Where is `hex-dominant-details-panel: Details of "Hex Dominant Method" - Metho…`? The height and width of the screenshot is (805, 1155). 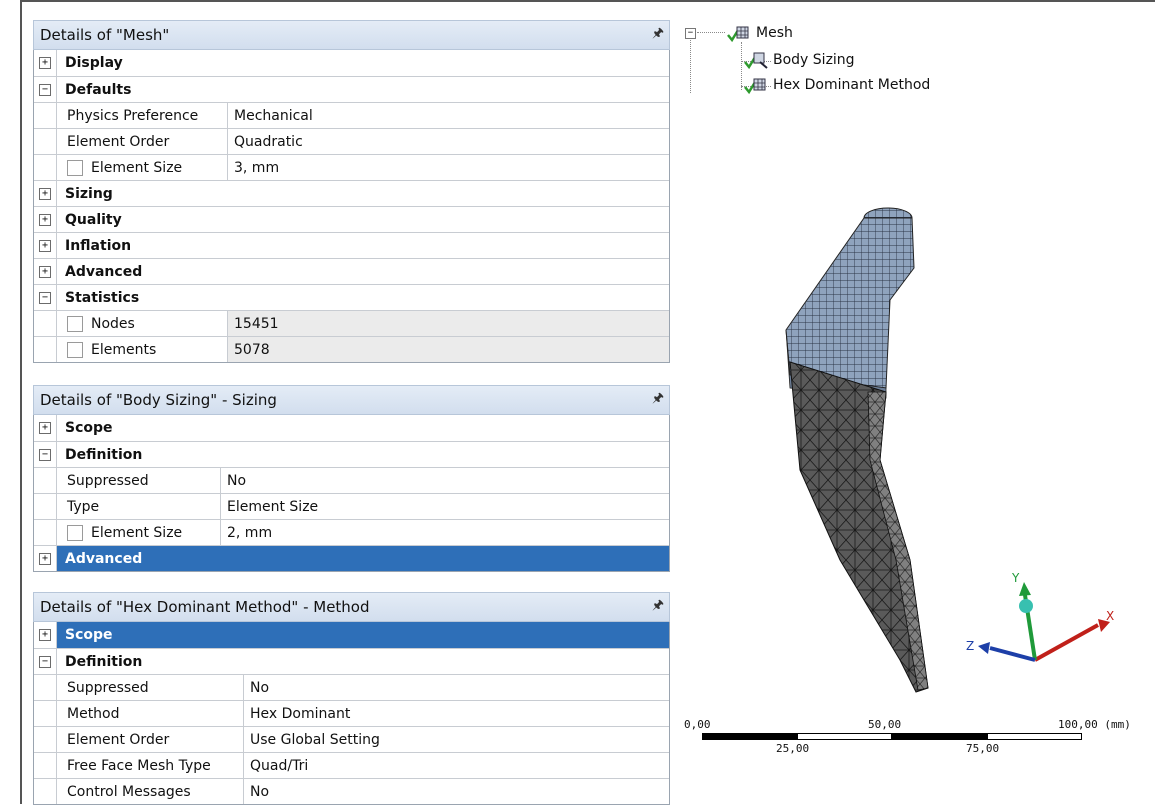 hex-dominant-details-panel: Details of "Hex Dominant Method" - Metho… is located at coordinates (351, 698).